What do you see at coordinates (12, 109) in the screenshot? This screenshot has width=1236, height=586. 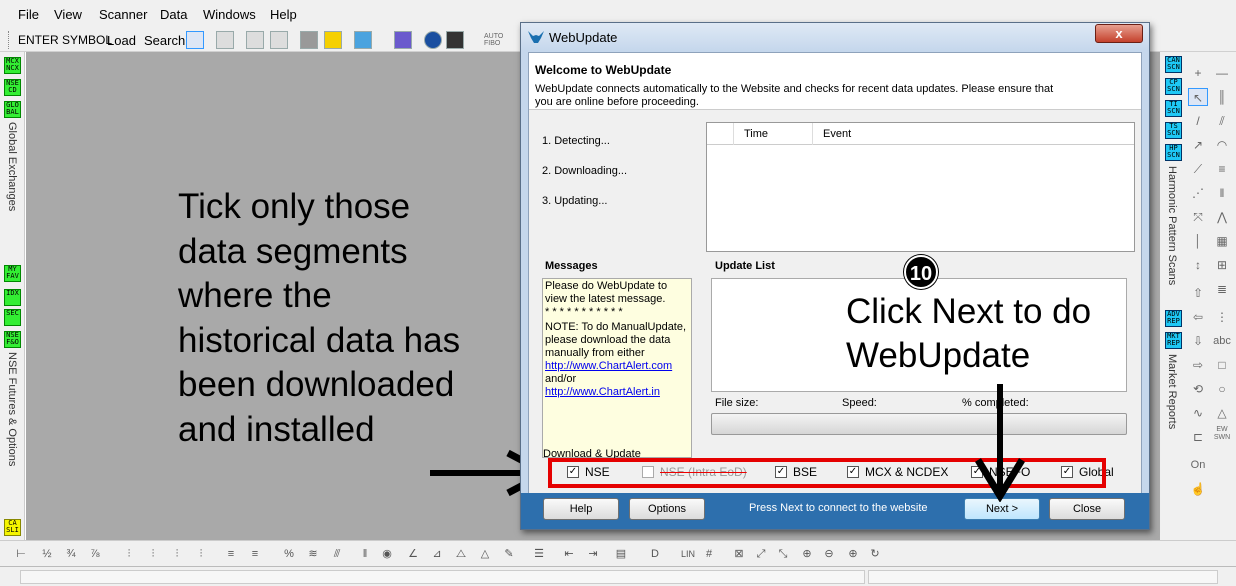 I see `global-button: GLO BAL` at bounding box center [12, 109].